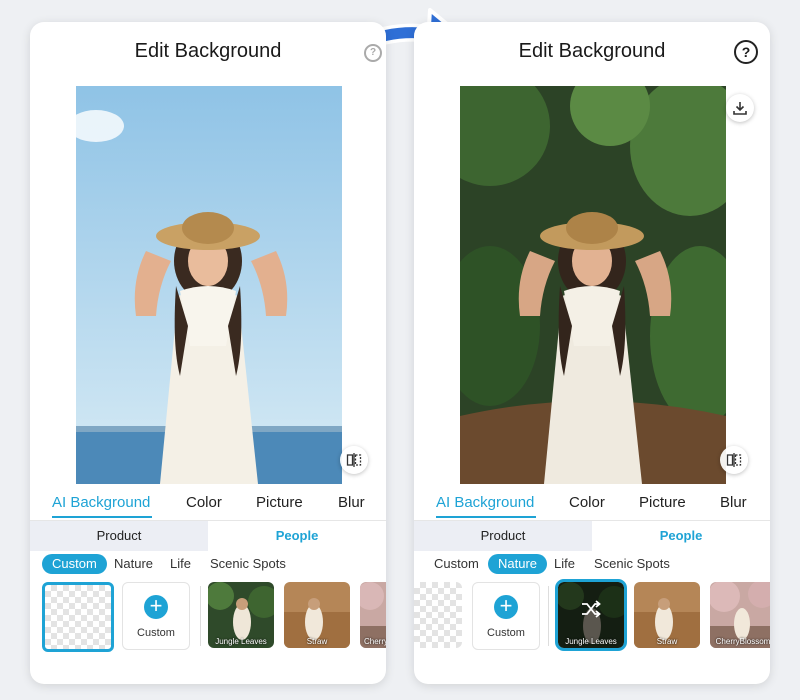  I want to click on thumb-cherry-blossom: CherryBlossom, so click(740, 615).